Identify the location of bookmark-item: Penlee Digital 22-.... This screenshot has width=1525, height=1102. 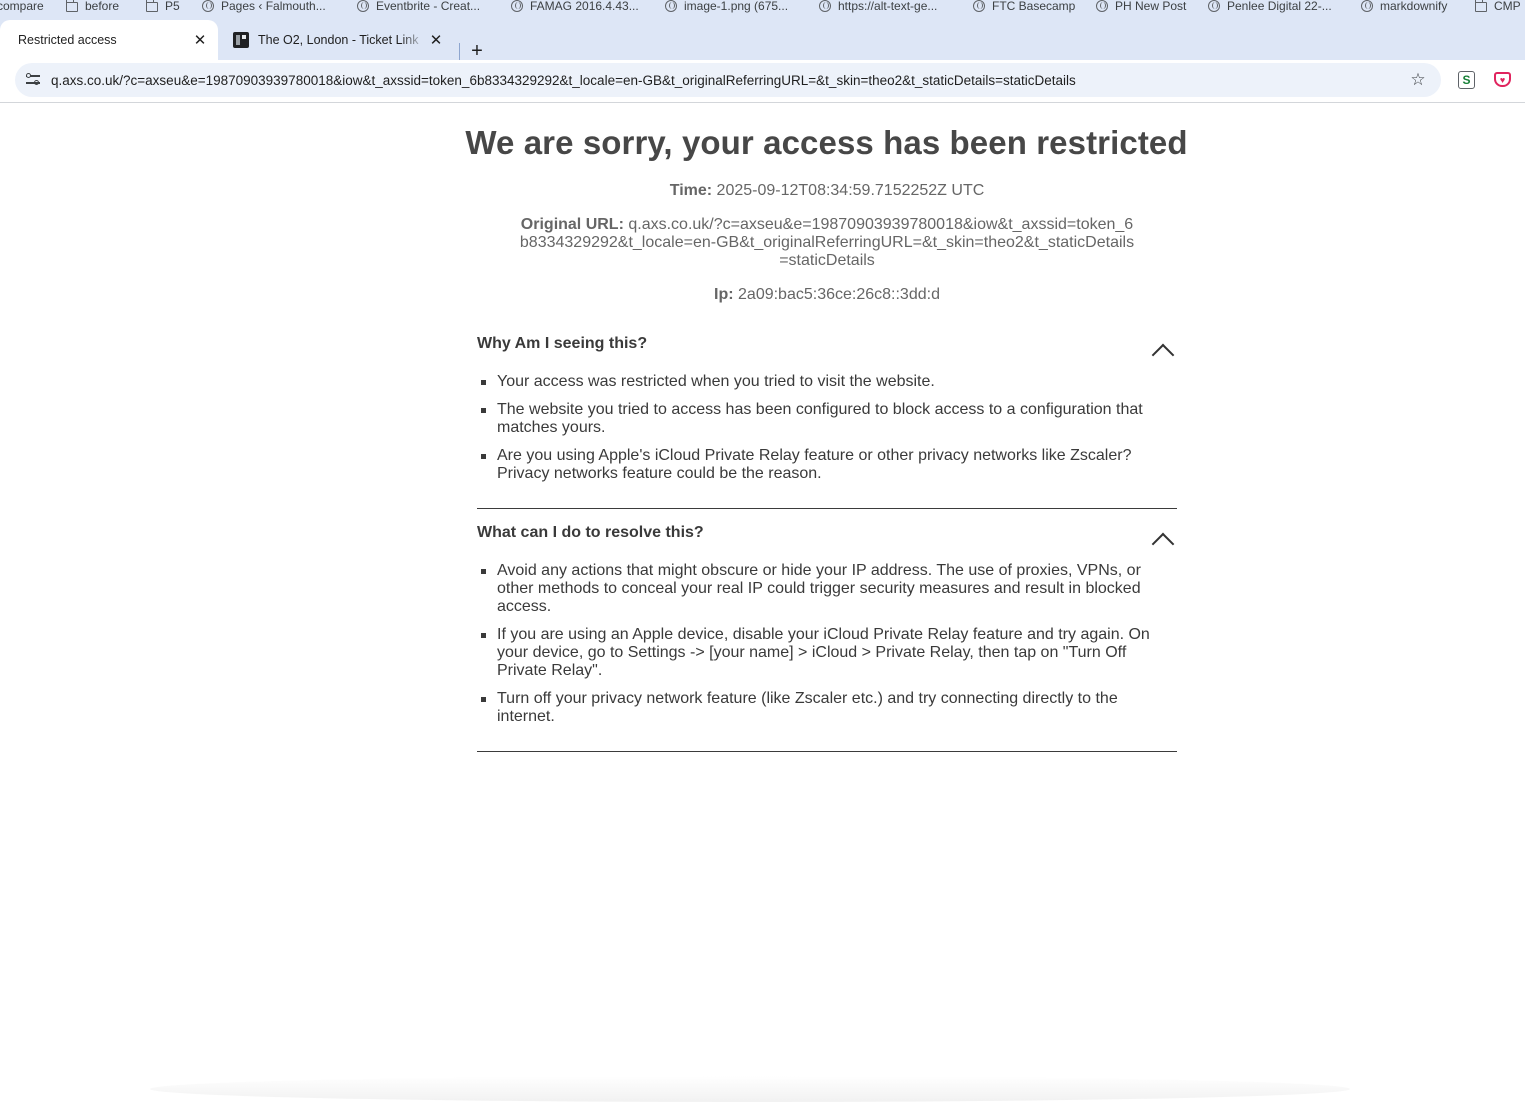
(1270, 7).